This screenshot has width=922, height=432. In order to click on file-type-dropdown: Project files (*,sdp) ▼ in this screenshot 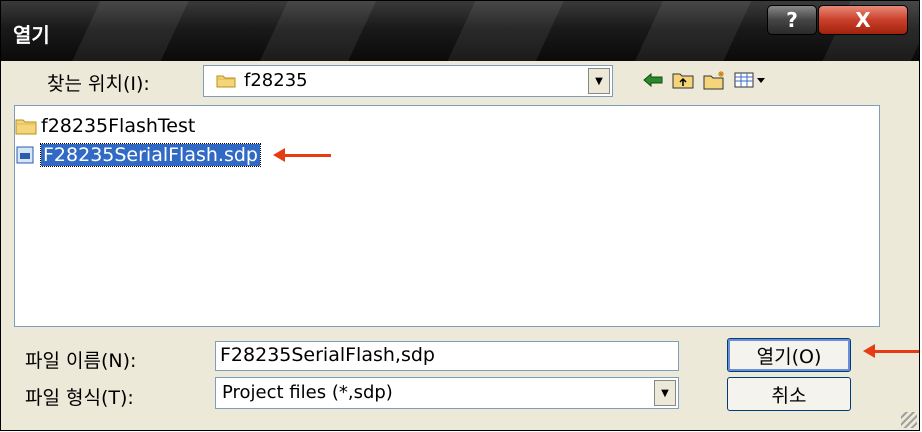, I will do `click(447, 393)`.